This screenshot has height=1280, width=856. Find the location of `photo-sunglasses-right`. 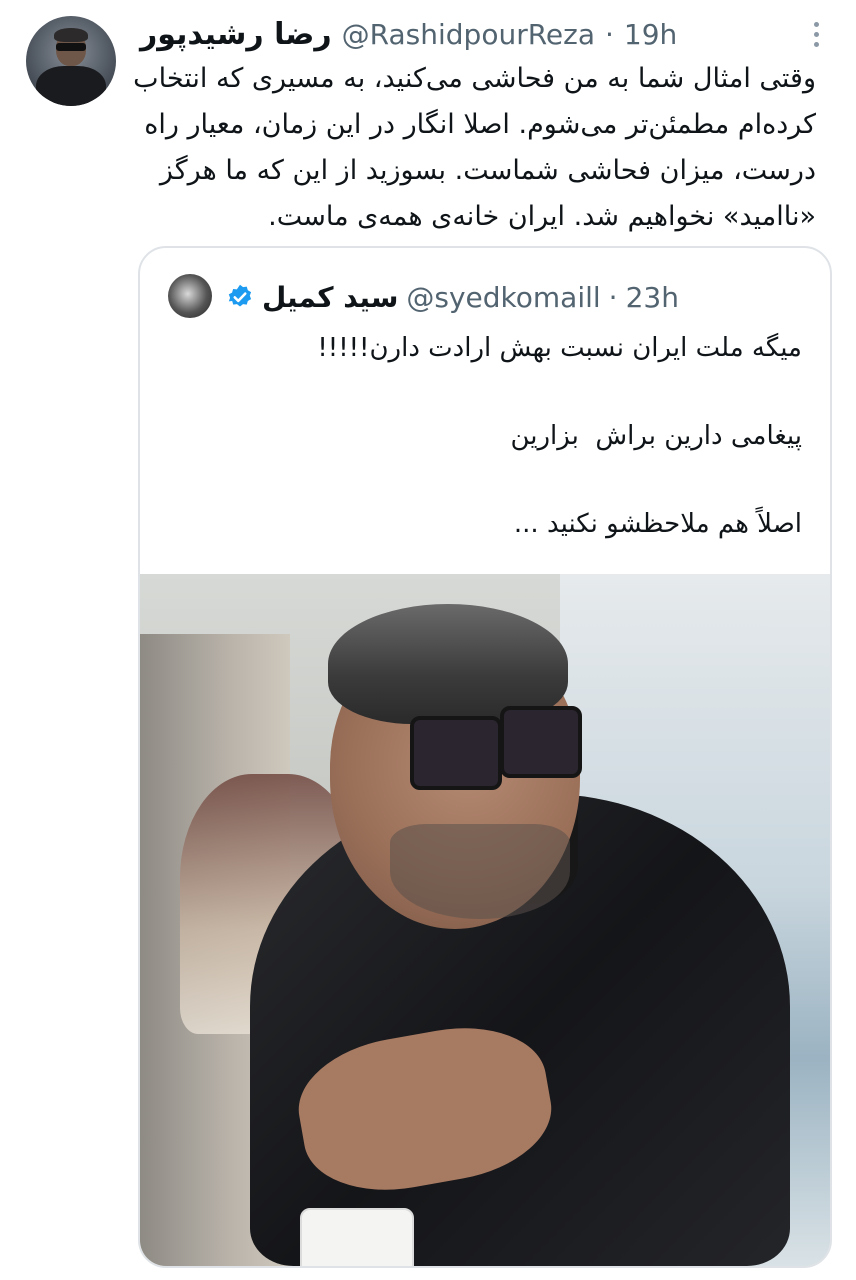

photo-sunglasses-right is located at coordinates (541, 742).